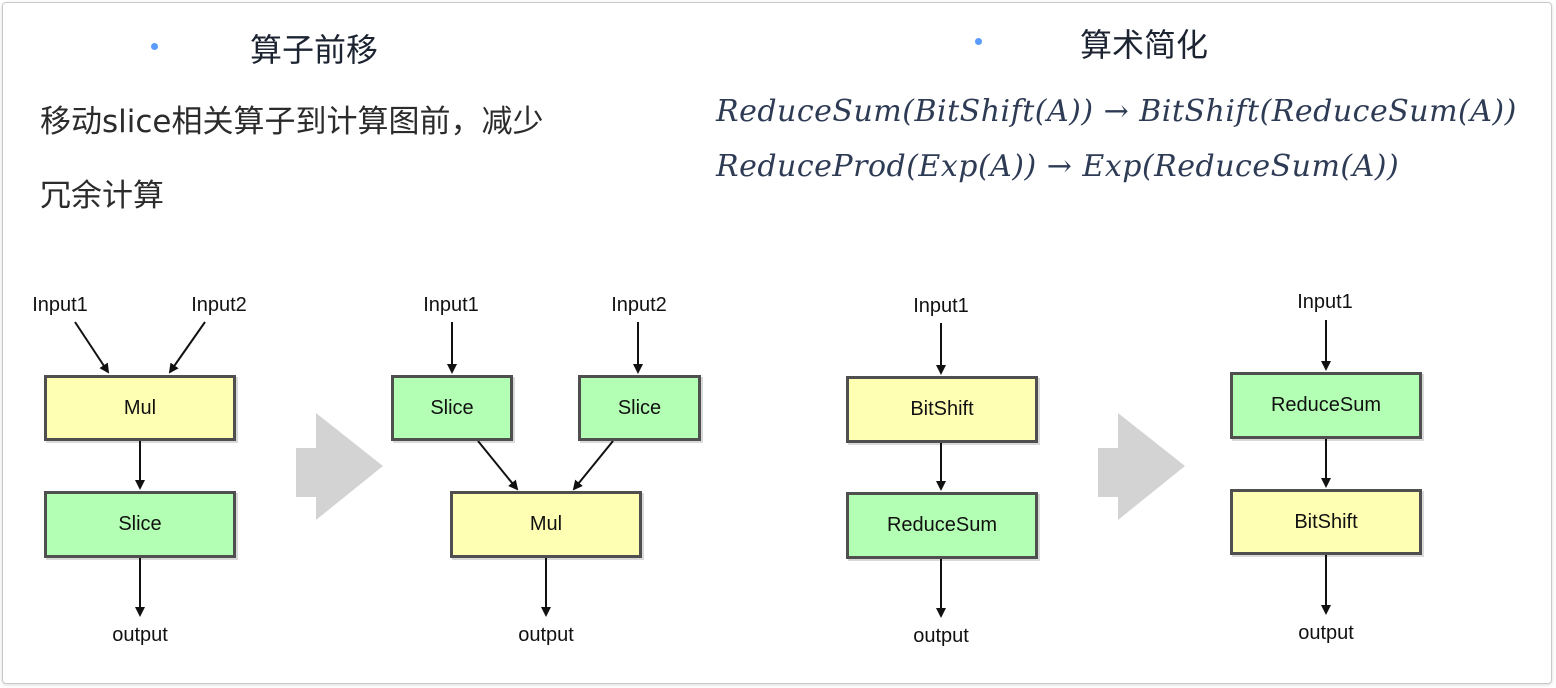  Describe the element at coordinates (1326, 405) in the screenshot. I see `d4-node-reducesum: ReduceSum` at that location.